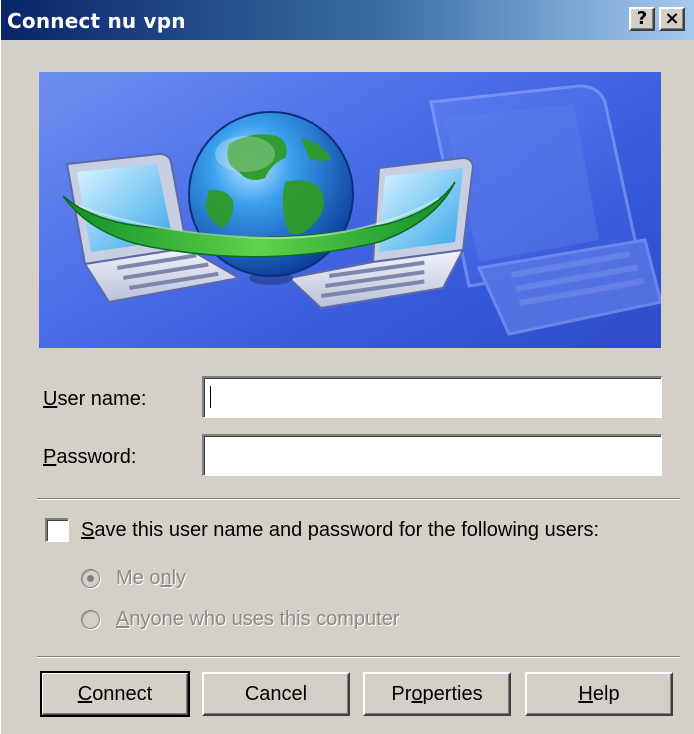 The width and height of the screenshot is (694, 734). I want to click on password-input, so click(432, 455).